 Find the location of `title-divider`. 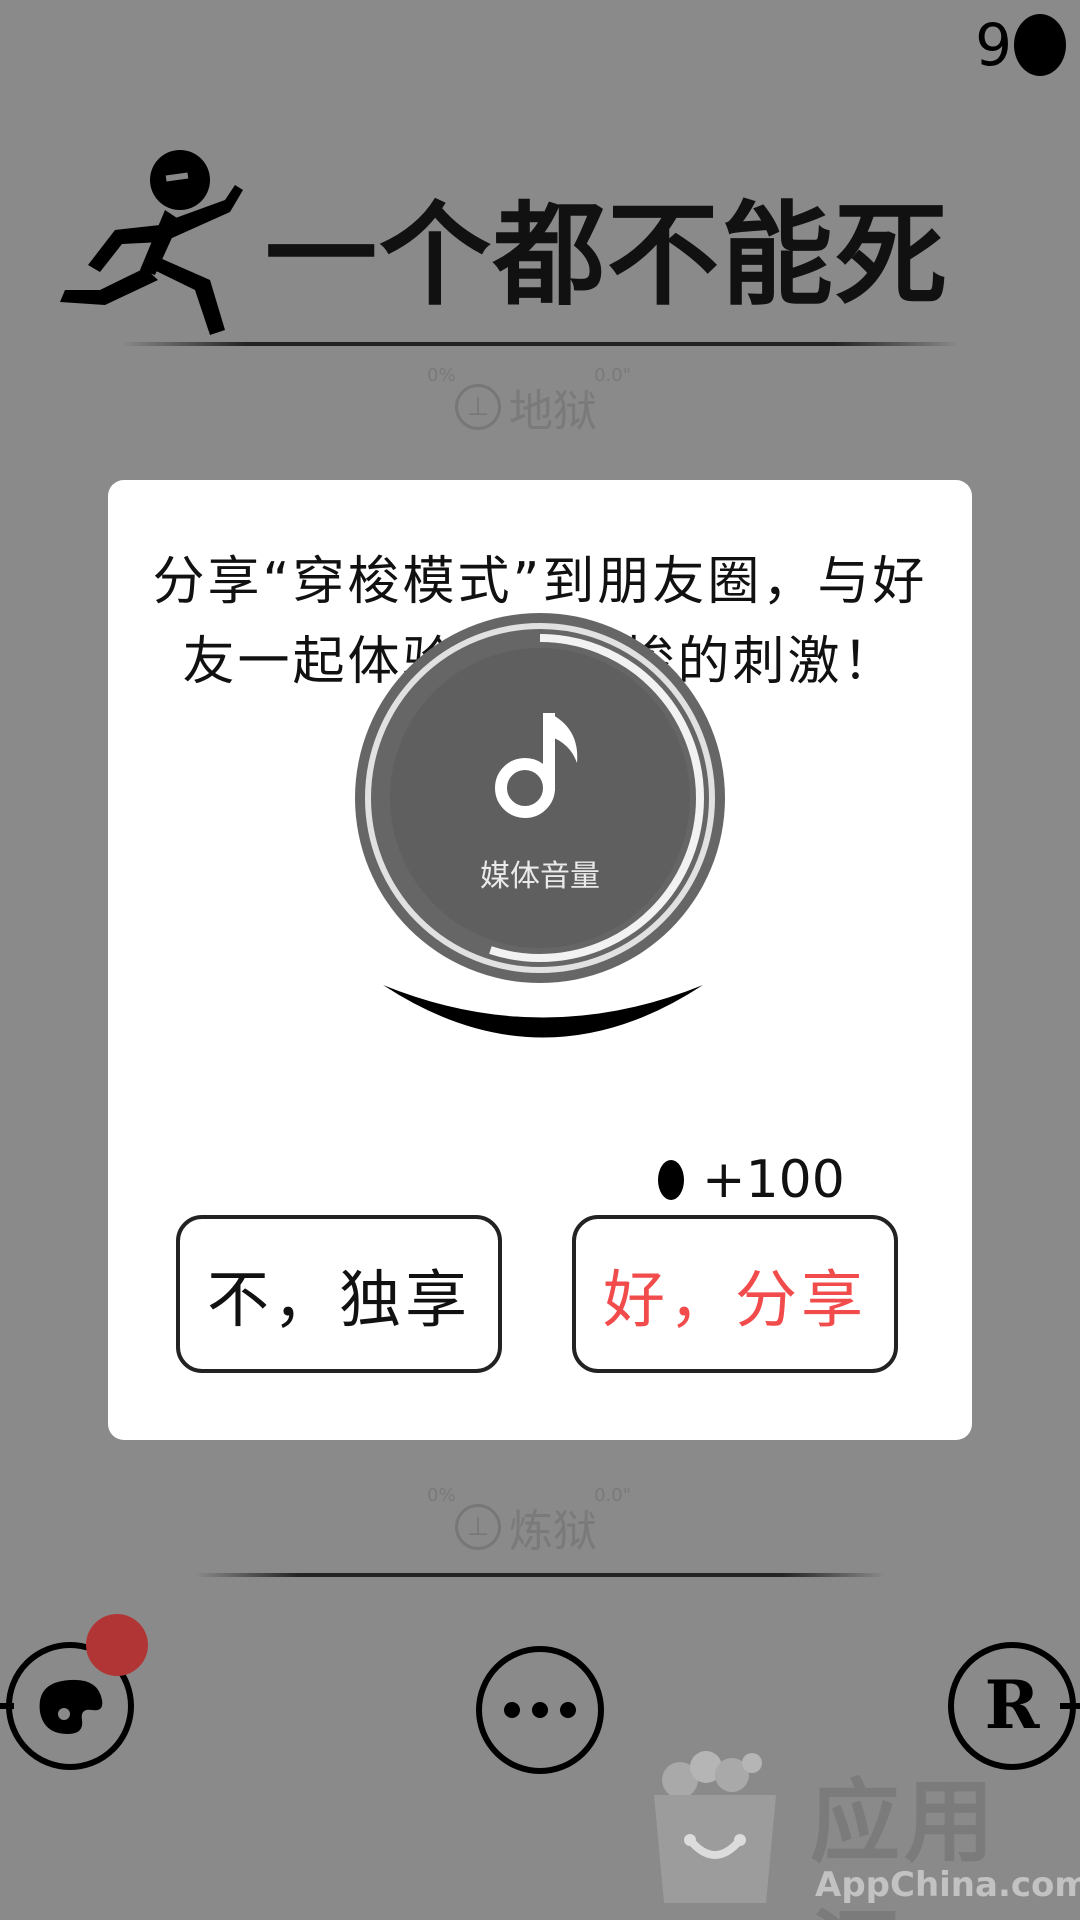

title-divider is located at coordinates (540, 344).